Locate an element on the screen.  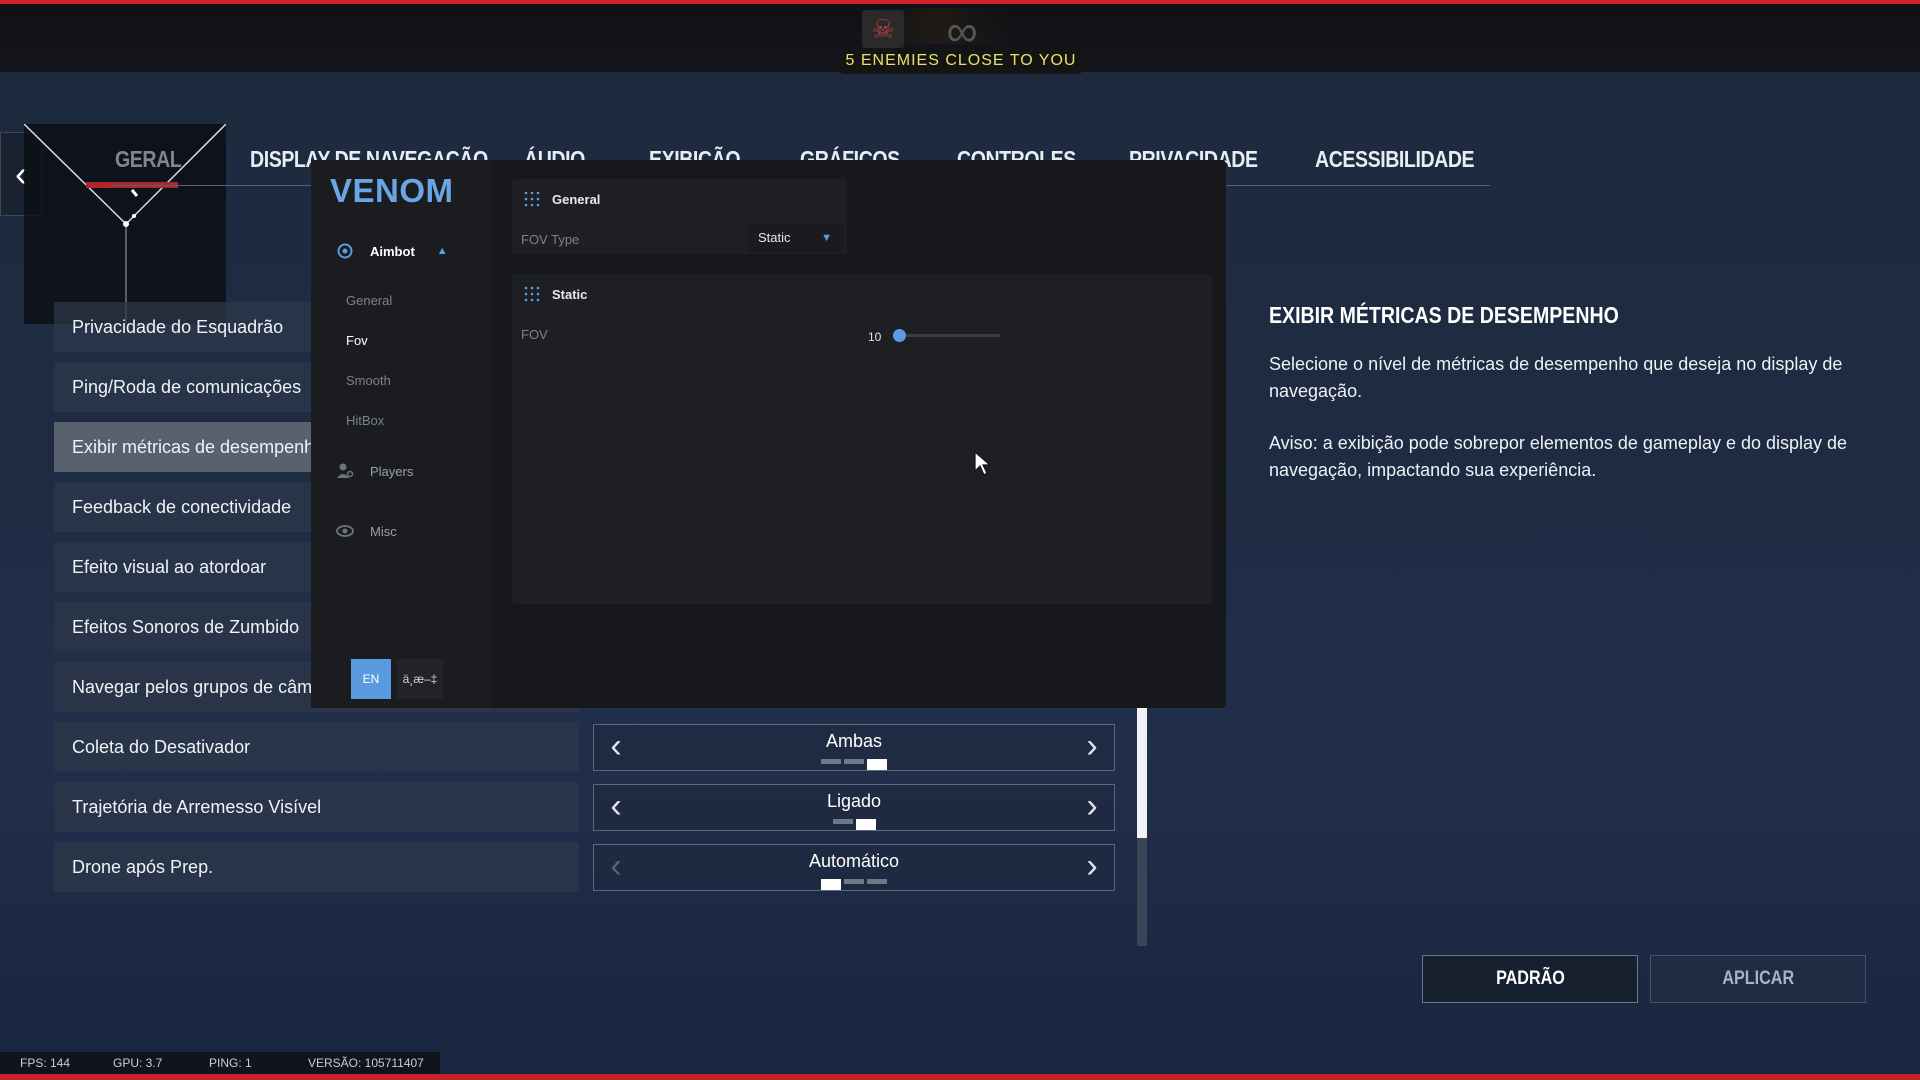
venom-nav-label: Aimbot is located at coordinates (392, 251).